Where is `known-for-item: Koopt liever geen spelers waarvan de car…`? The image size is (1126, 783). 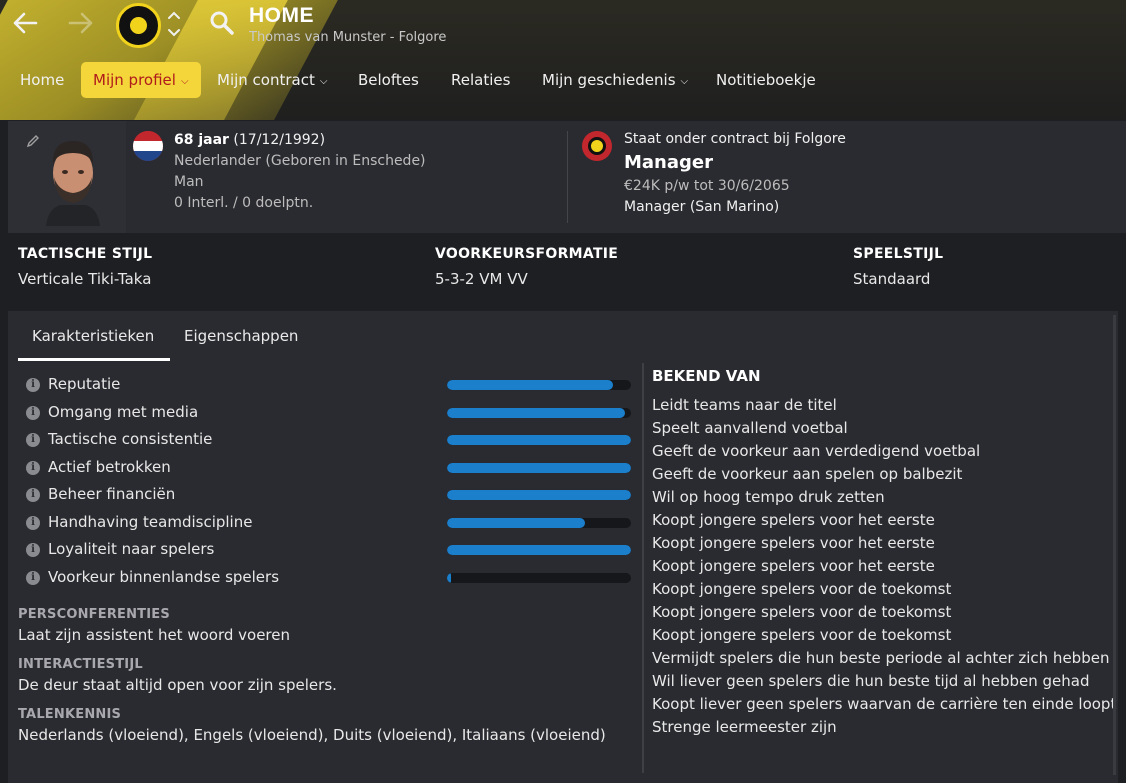
known-for-item: Koopt liever geen spelers waarvan de car… is located at coordinates (884, 704).